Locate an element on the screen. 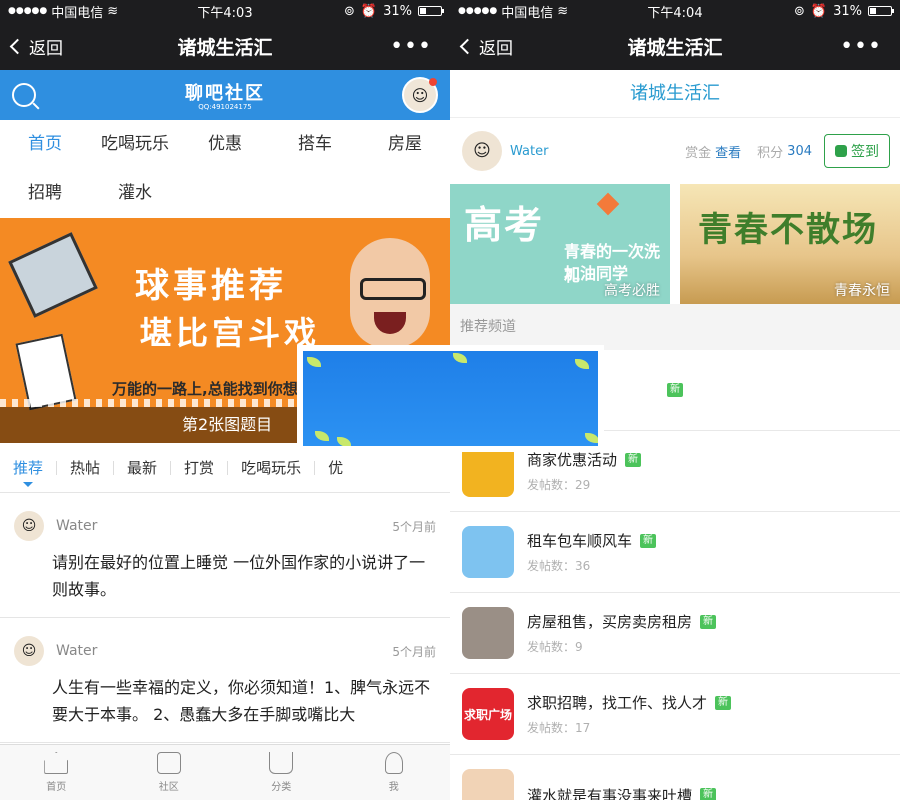 This screenshot has width=900, height=800. tabbar-community: 社区 is located at coordinates (169, 772).